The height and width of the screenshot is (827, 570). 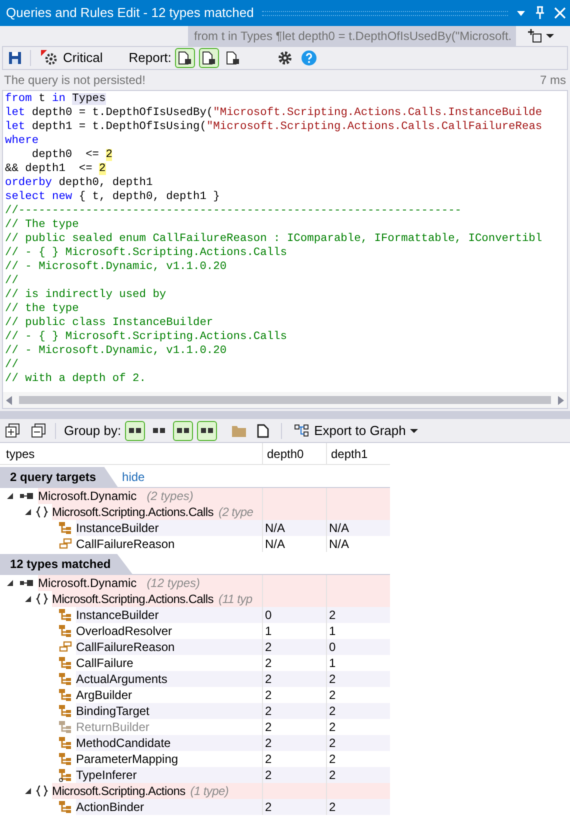 I want to click on code-line: // with a depth of 2., so click(x=76, y=379).